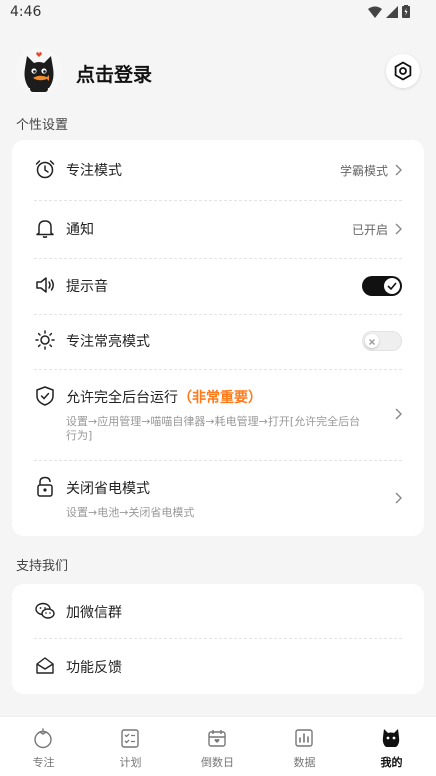 The height and width of the screenshot is (776, 436). What do you see at coordinates (94, 171) in the screenshot?
I see `focus-mode-label: 专注模式` at bounding box center [94, 171].